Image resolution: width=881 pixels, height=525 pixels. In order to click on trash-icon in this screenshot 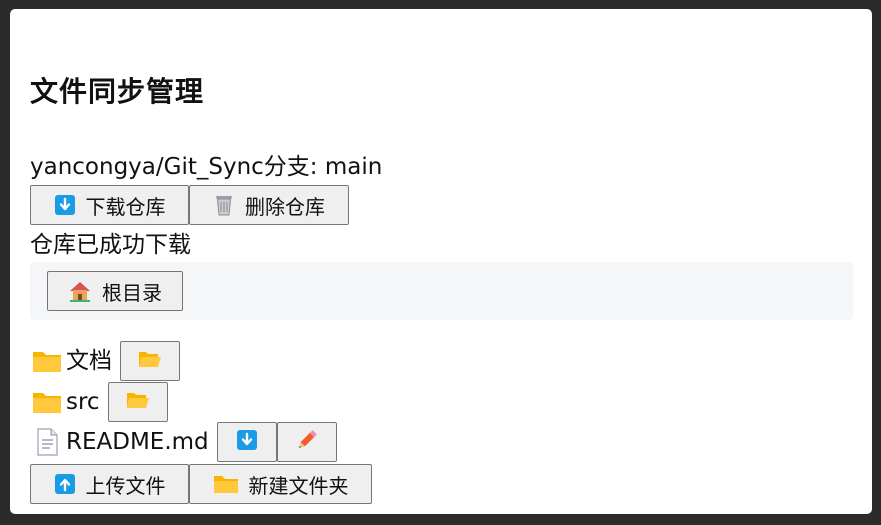, I will do `click(224, 205)`.